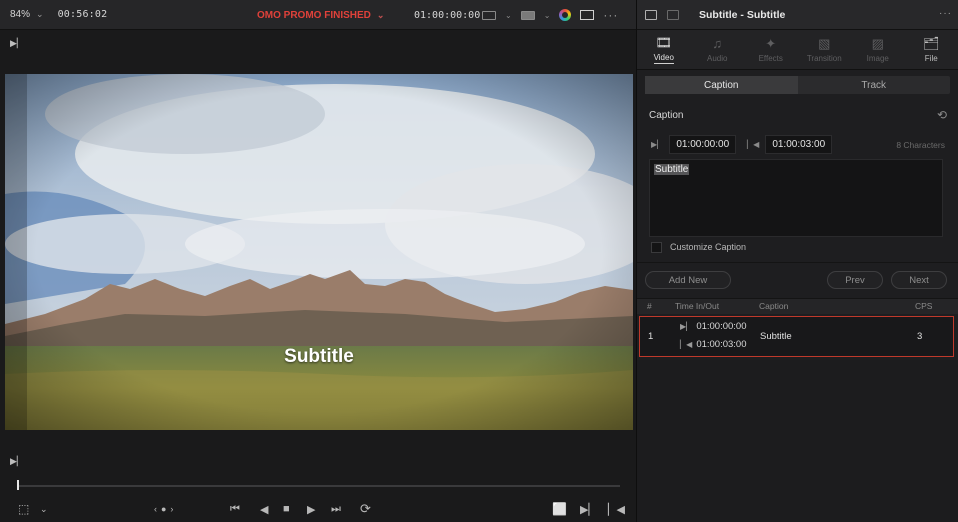 This screenshot has width=958, height=522. What do you see at coordinates (489, 15) in the screenshot?
I see `viewer-mode-icon` at bounding box center [489, 15].